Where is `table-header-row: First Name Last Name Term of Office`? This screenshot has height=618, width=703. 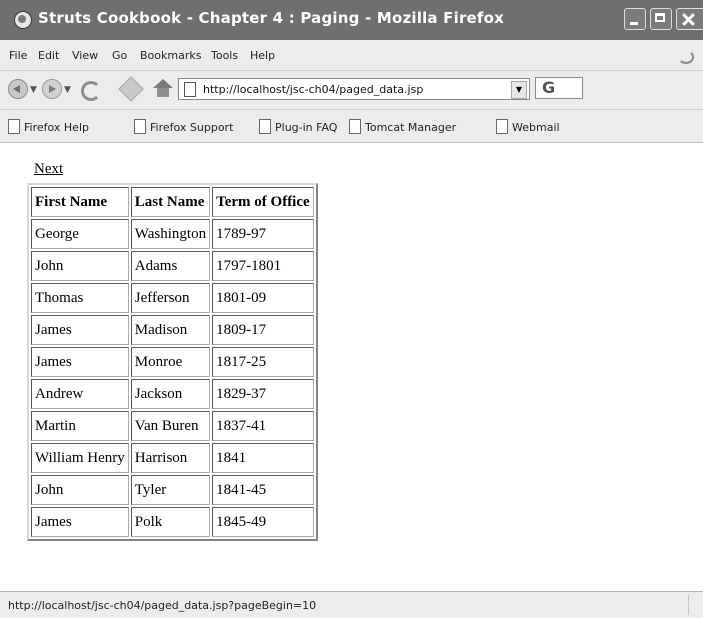 table-header-row: First Name Last Name Term of Office is located at coordinates (172, 202).